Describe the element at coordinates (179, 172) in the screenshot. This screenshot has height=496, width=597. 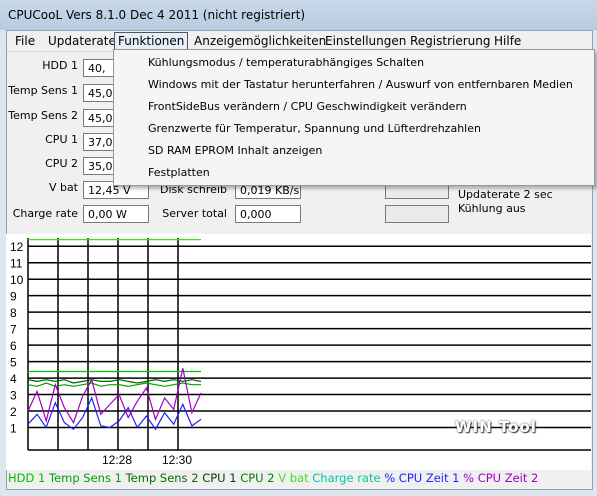
I see `dropdown-item-festplatten: Festplatten` at that location.